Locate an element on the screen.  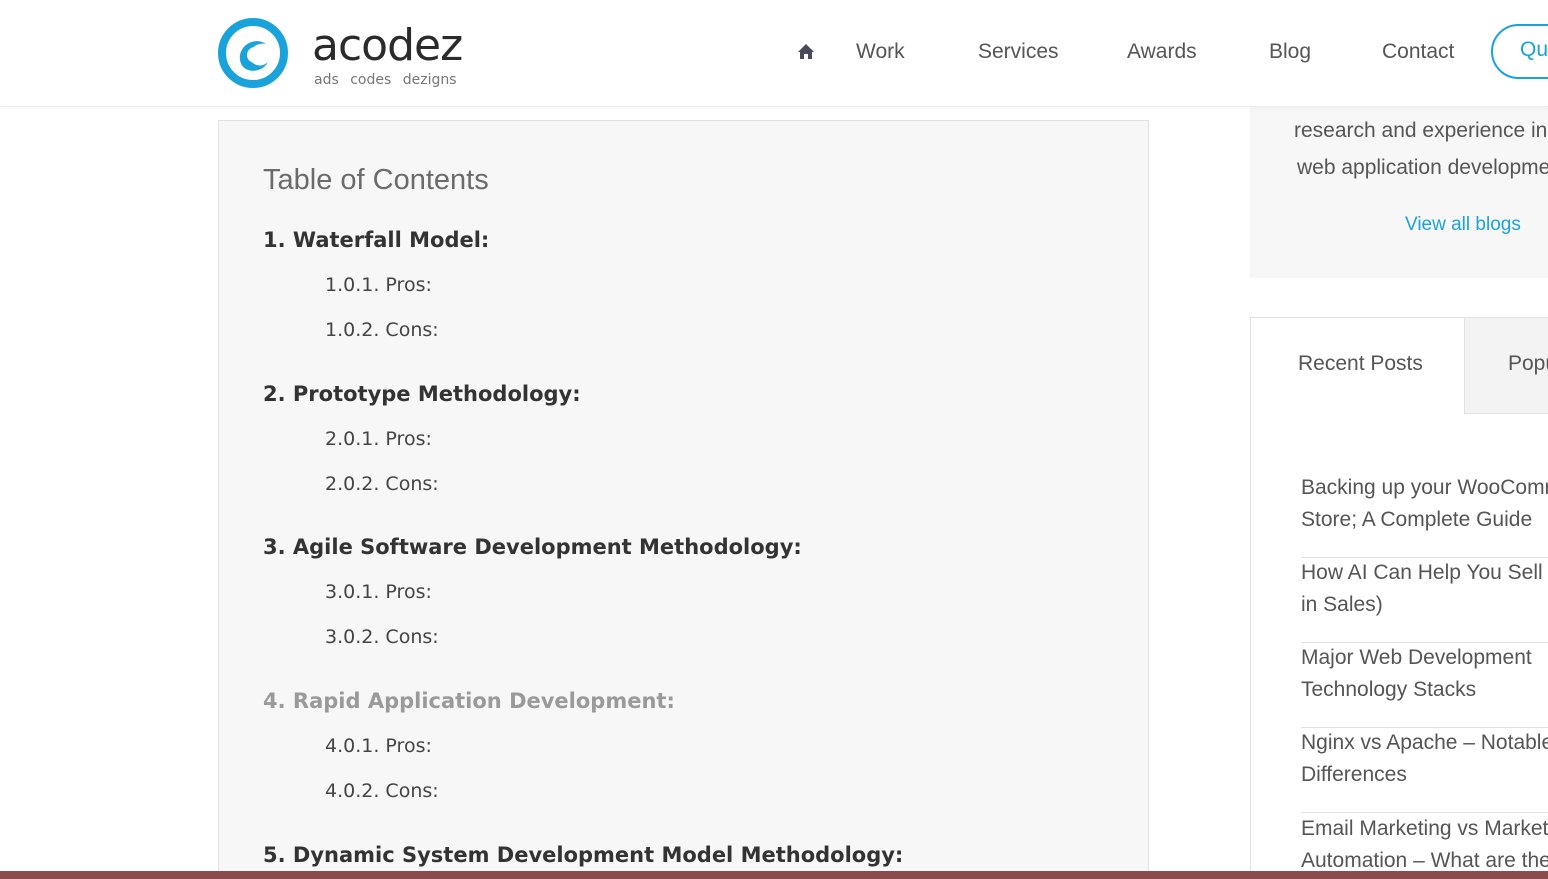
toc-subitem: 4.0.2. Cons: is located at coordinates (382, 791).